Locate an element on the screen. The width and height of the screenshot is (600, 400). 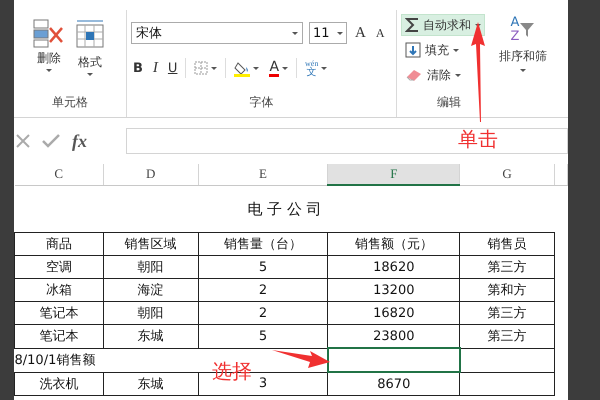
annotation-text: 单击 is located at coordinates (478, 139).